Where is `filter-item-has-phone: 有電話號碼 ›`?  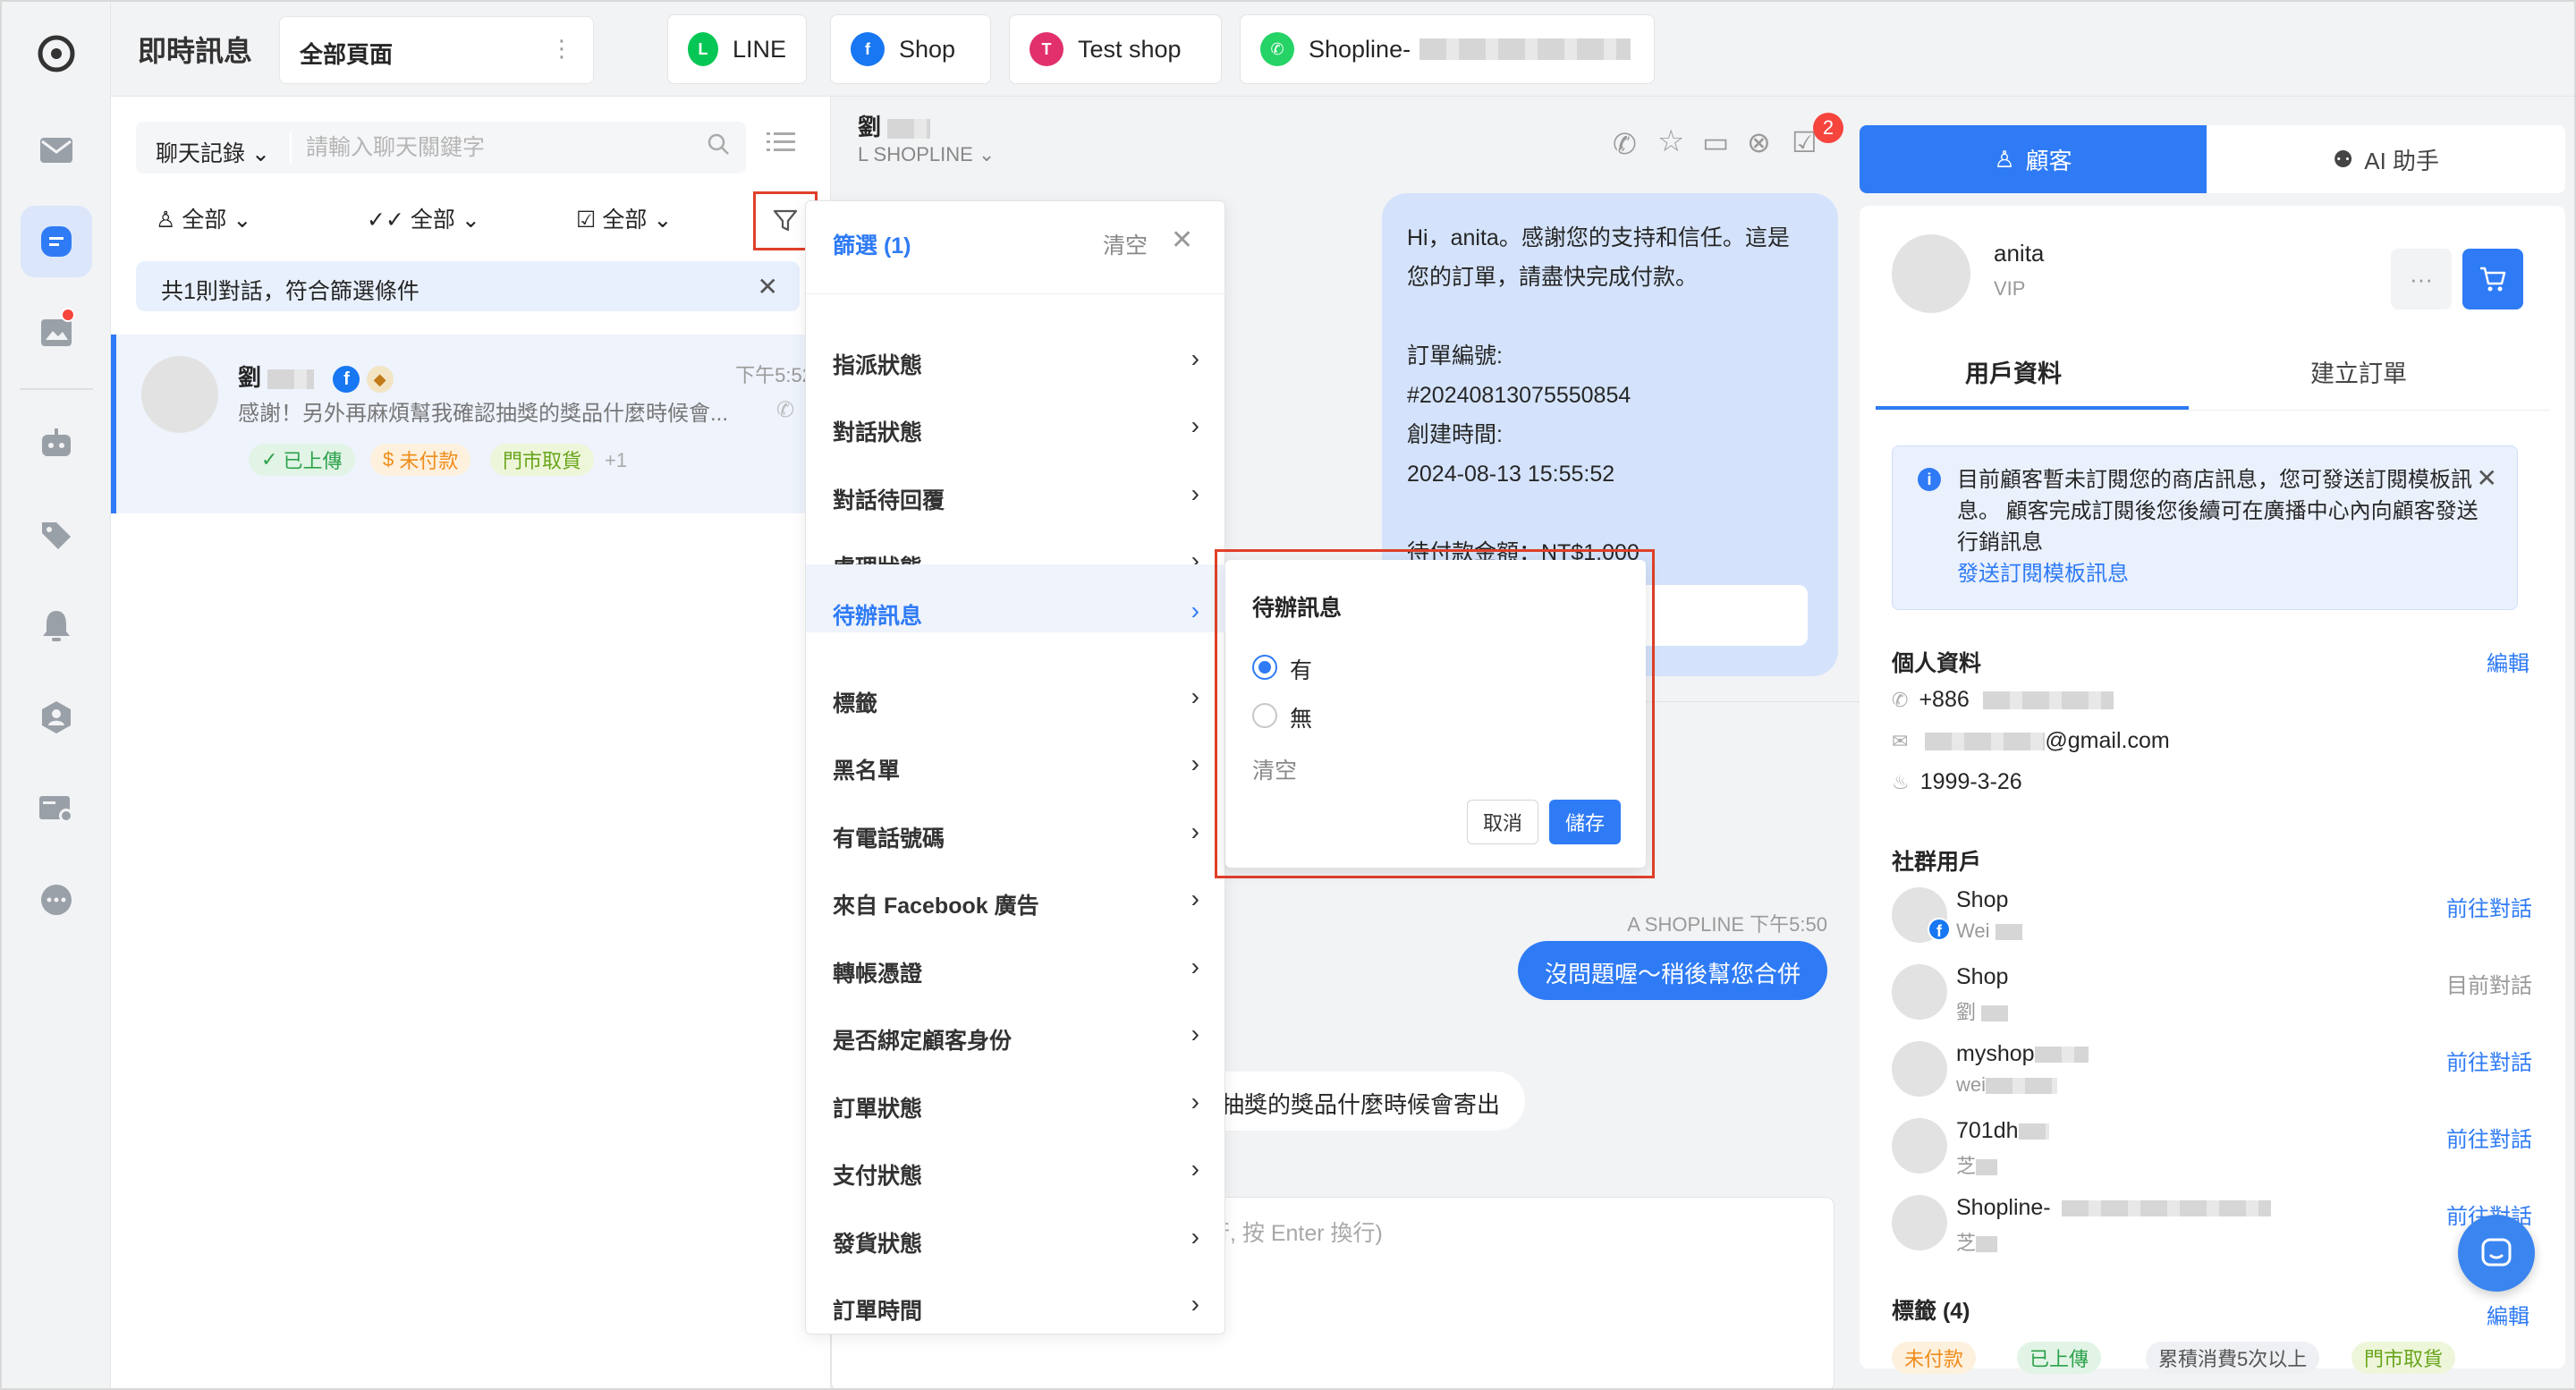
filter-item-has-phone: 有電話號碼 › is located at coordinates (1016, 834).